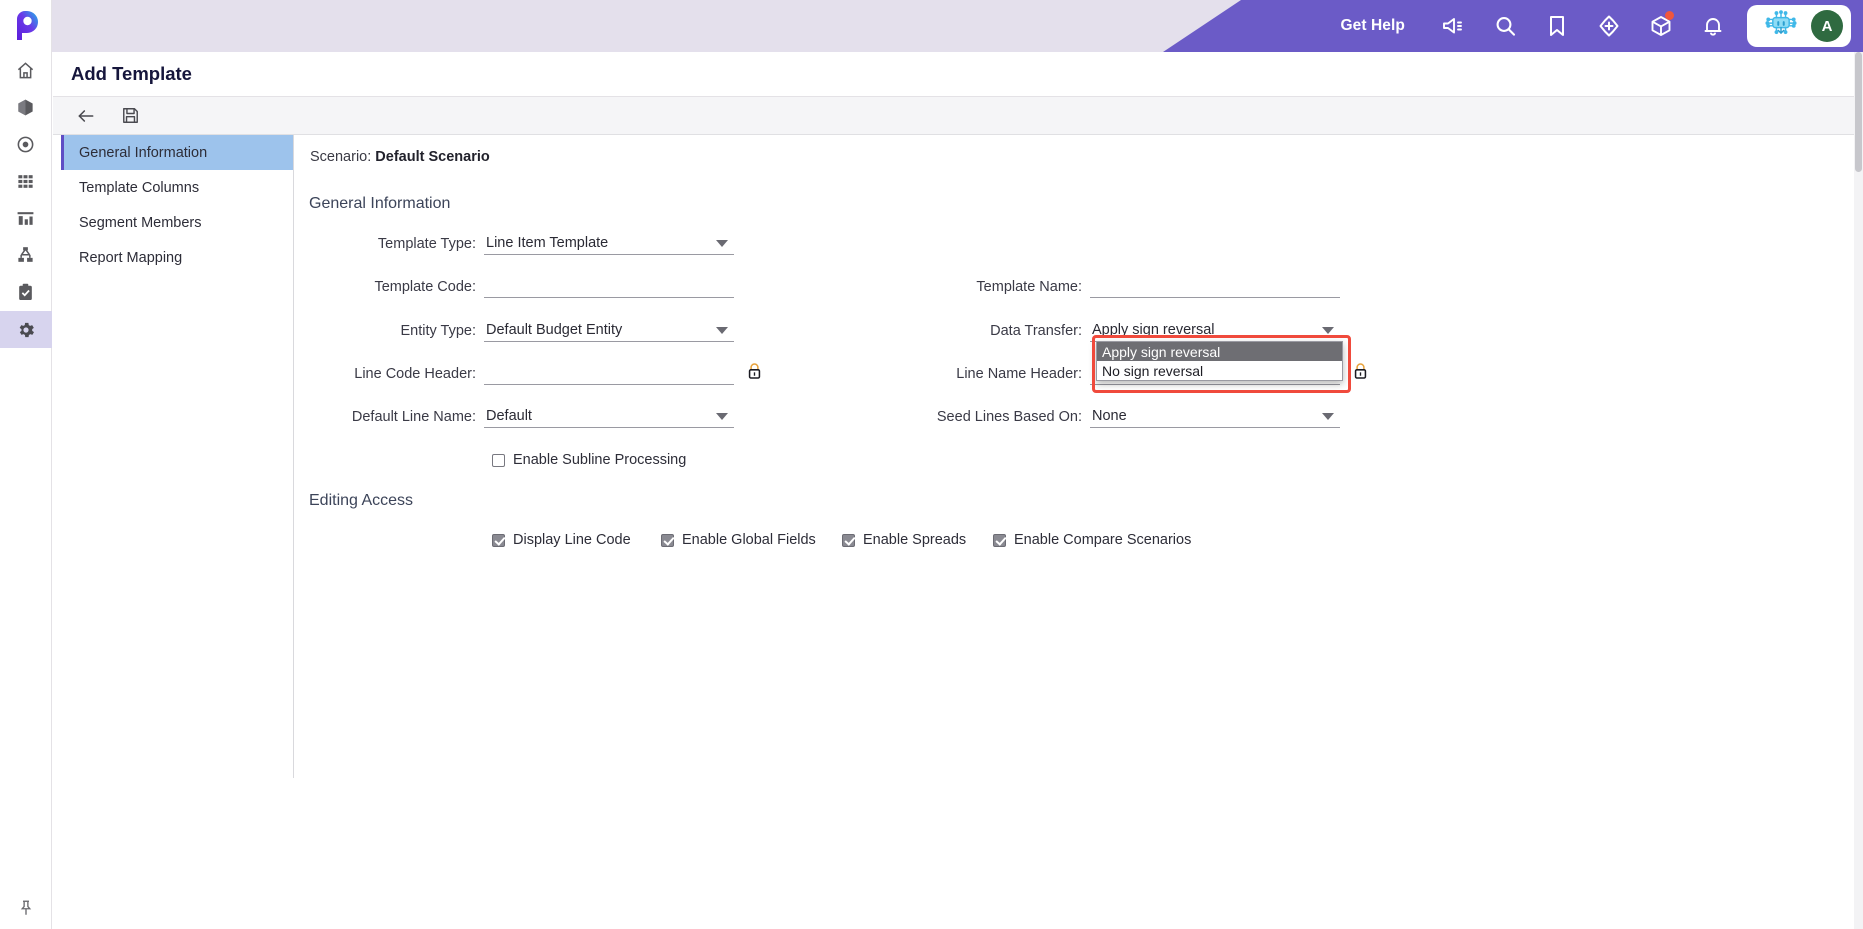  I want to click on line-code-header-input, so click(622, 373).